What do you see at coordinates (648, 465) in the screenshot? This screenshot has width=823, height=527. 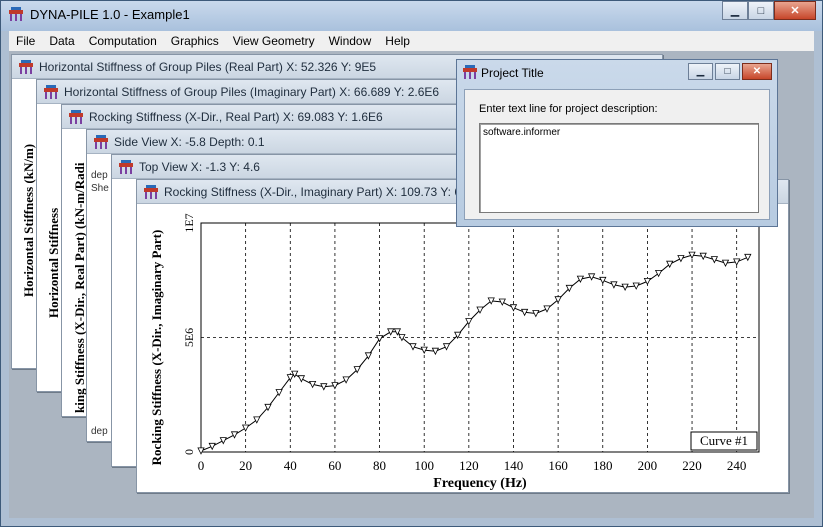 I see `x-tick-label: 200` at bounding box center [648, 465].